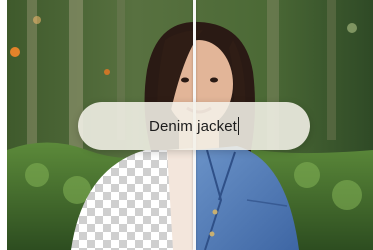 The height and width of the screenshot is (250, 373). Describe the element at coordinates (238, 126) in the screenshot. I see `text-cursor` at that location.